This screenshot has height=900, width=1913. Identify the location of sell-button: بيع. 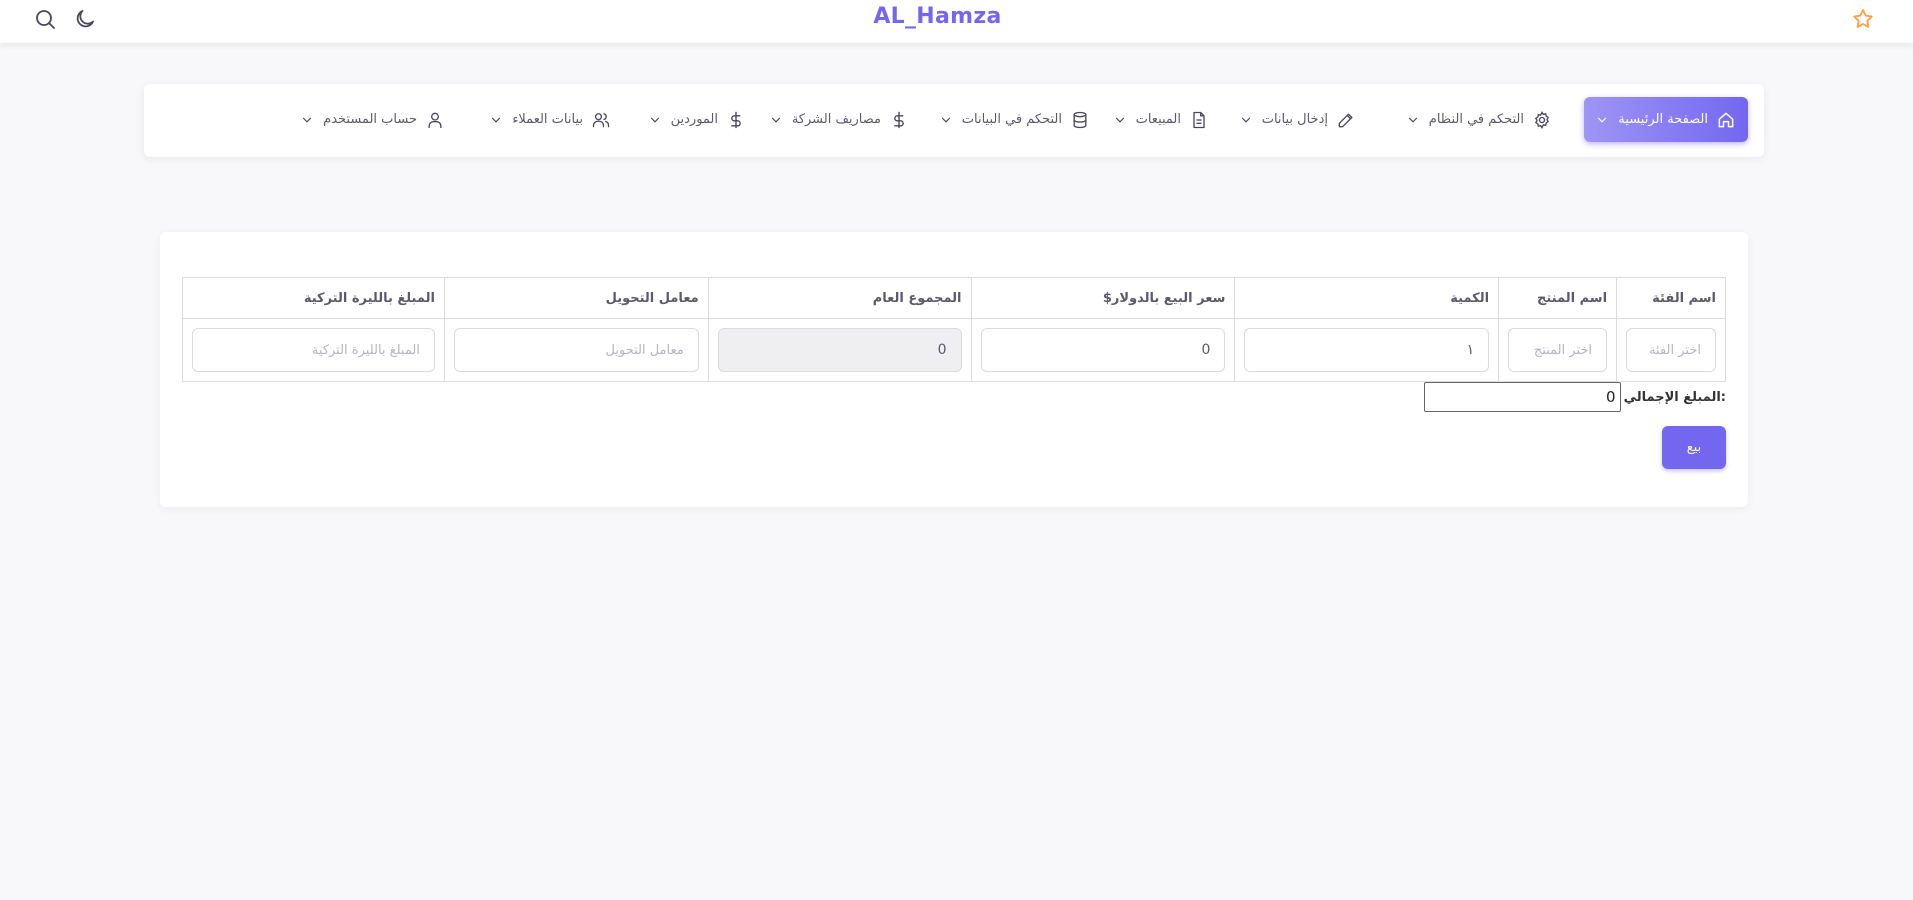
(1694, 447).